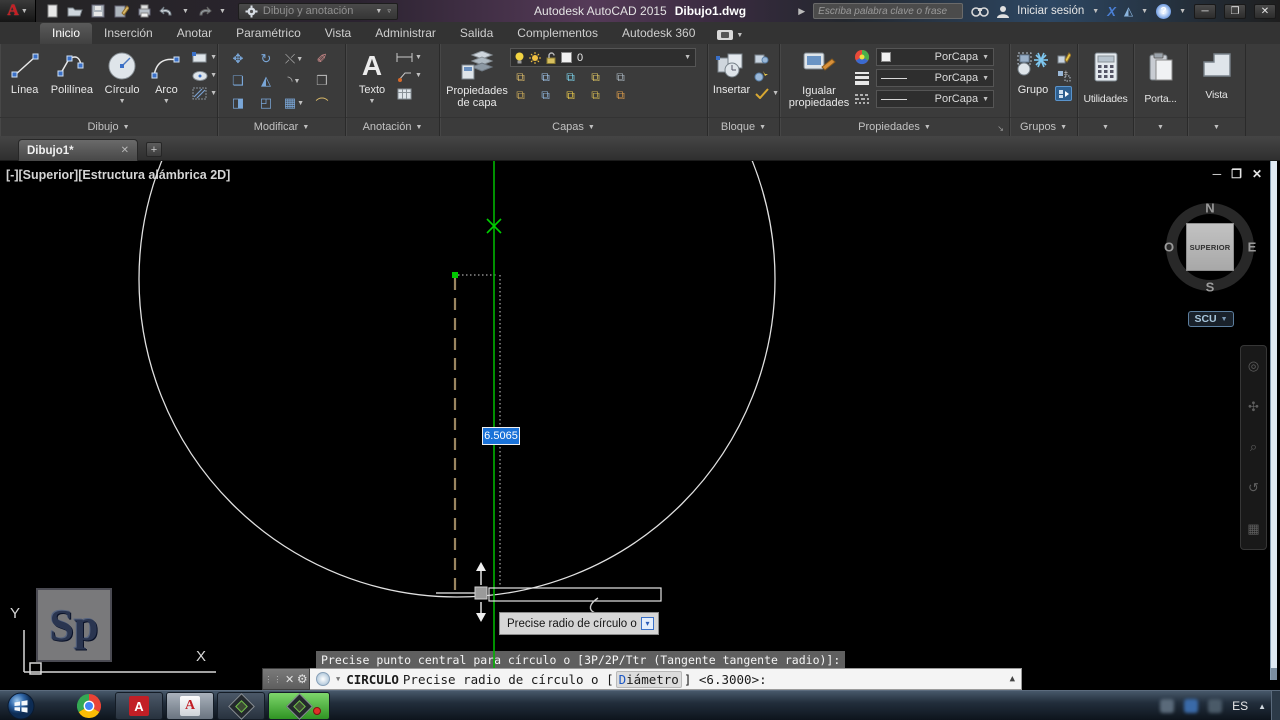 Image resolution: width=1280 pixels, height=720 pixels. I want to click on viewport-close-icon: ✕, so click(1257, 174).